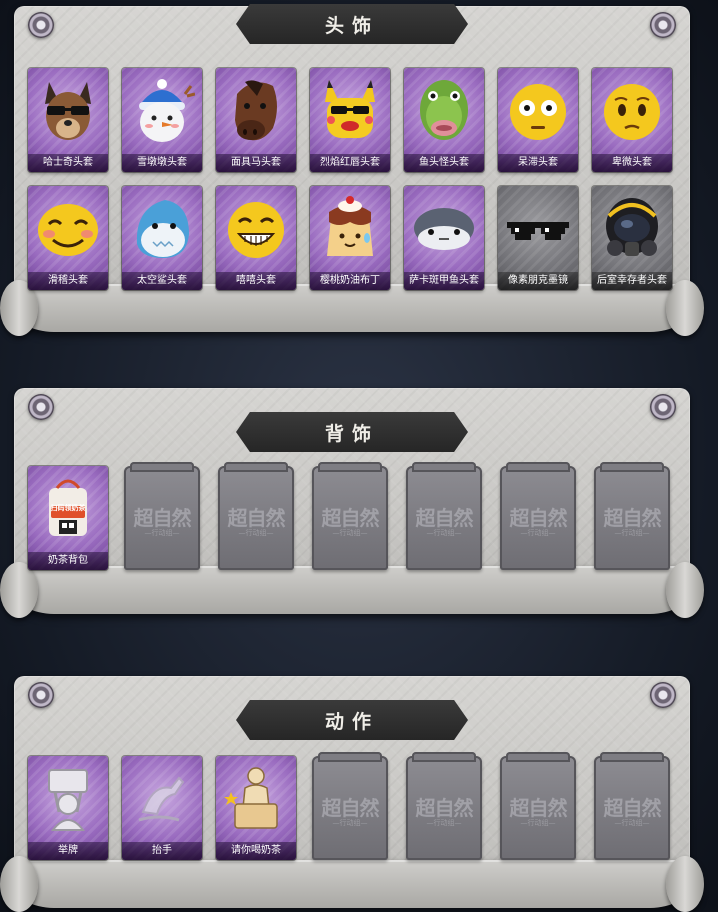  What do you see at coordinates (632, 229) in the screenshot?
I see `gas-mask-helmet-icon` at bounding box center [632, 229].